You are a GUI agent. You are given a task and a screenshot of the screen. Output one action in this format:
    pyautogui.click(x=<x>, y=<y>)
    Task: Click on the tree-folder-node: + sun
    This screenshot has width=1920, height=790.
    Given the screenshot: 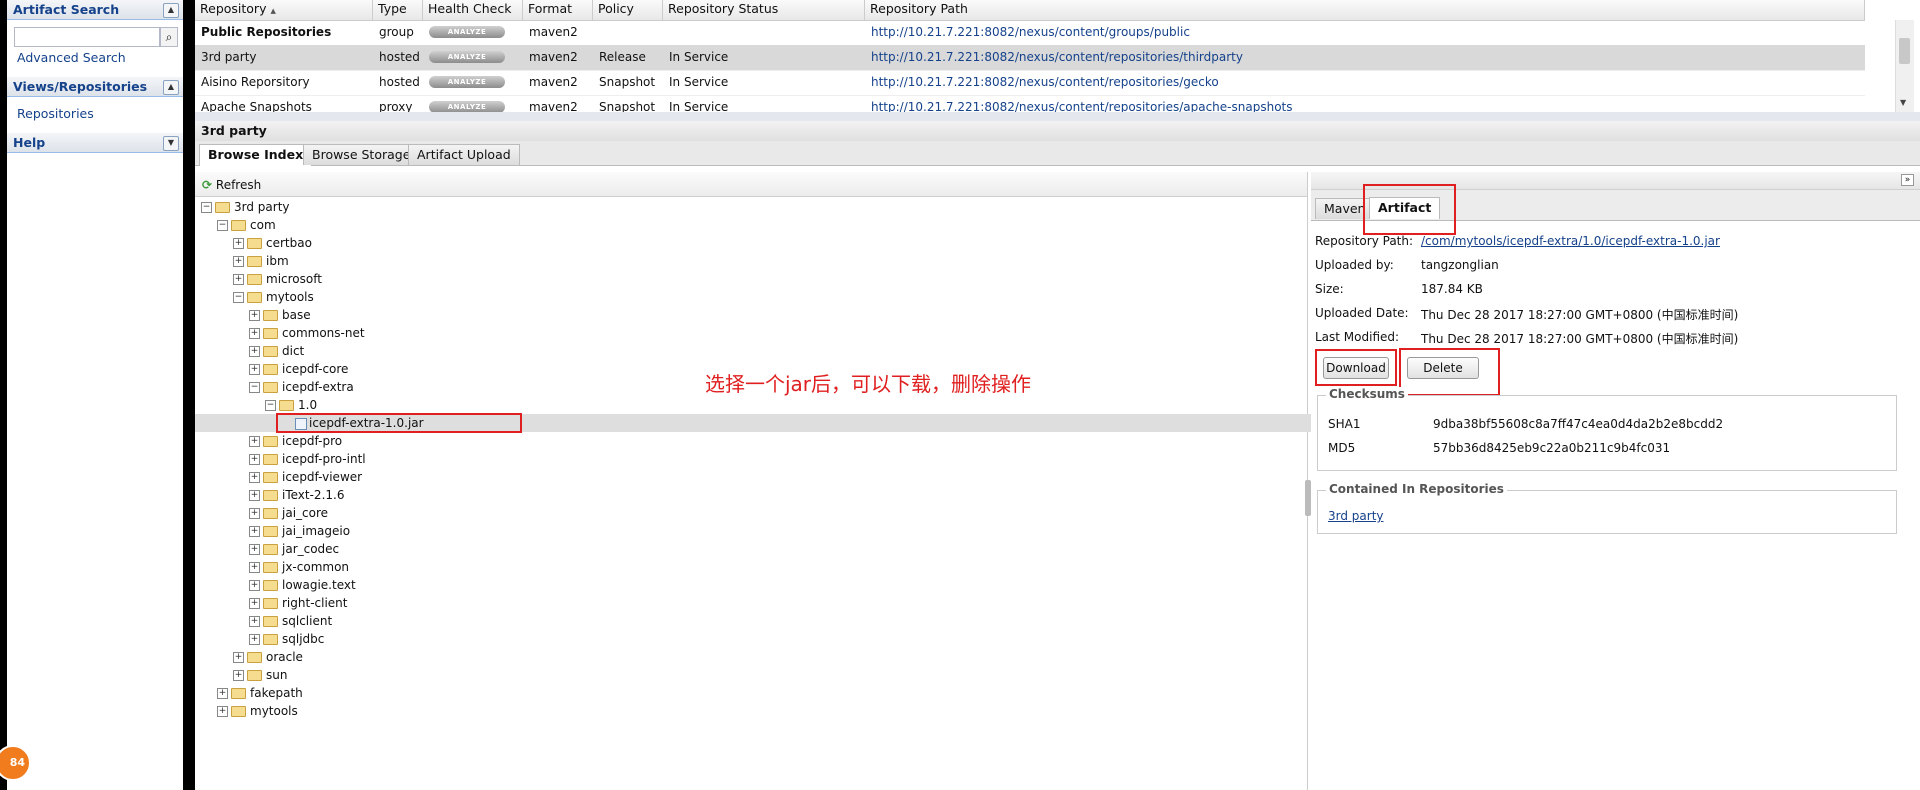 What is the action you would take?
    pyautogui.click(x=260, y=675)
    